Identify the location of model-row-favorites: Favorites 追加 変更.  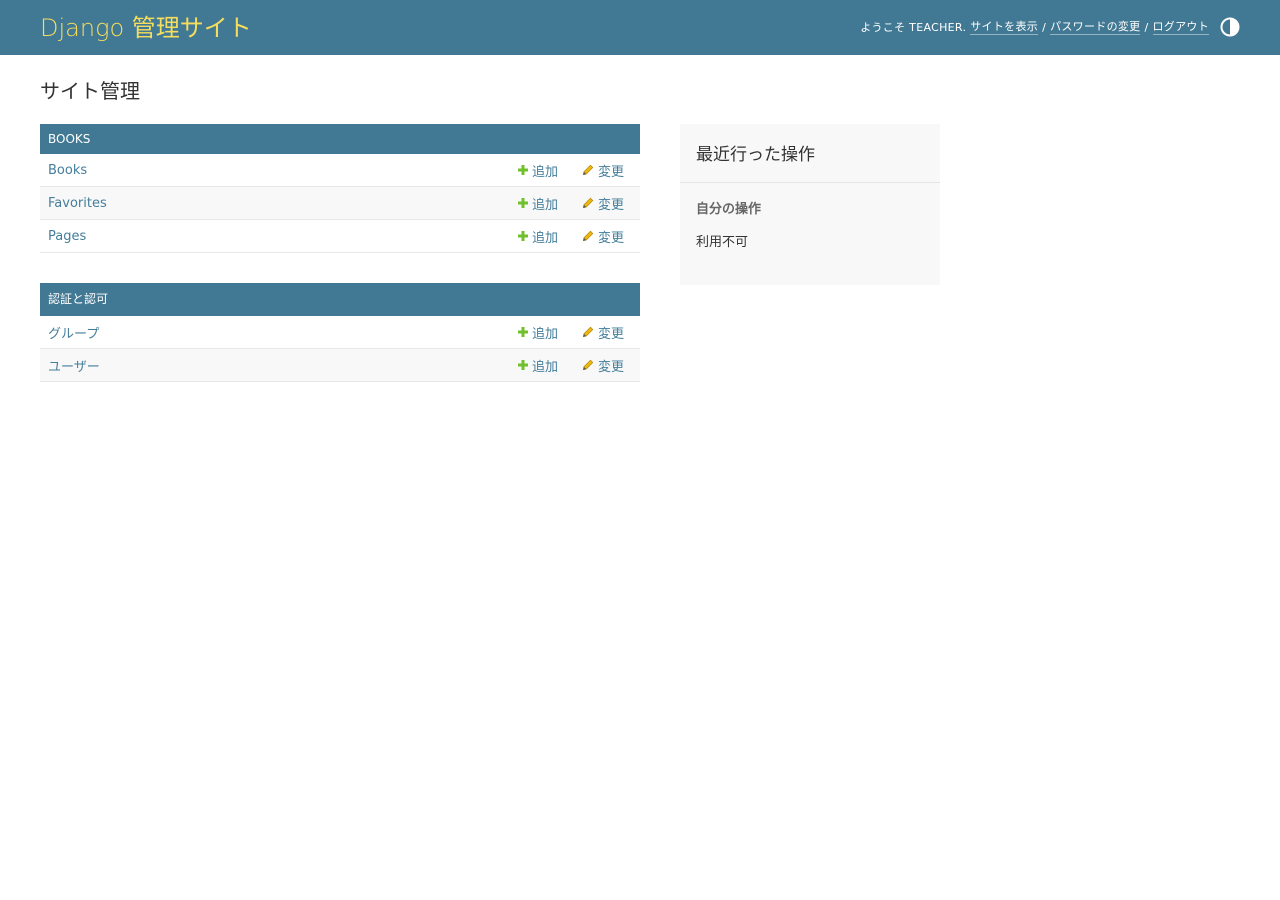
(340, 203).